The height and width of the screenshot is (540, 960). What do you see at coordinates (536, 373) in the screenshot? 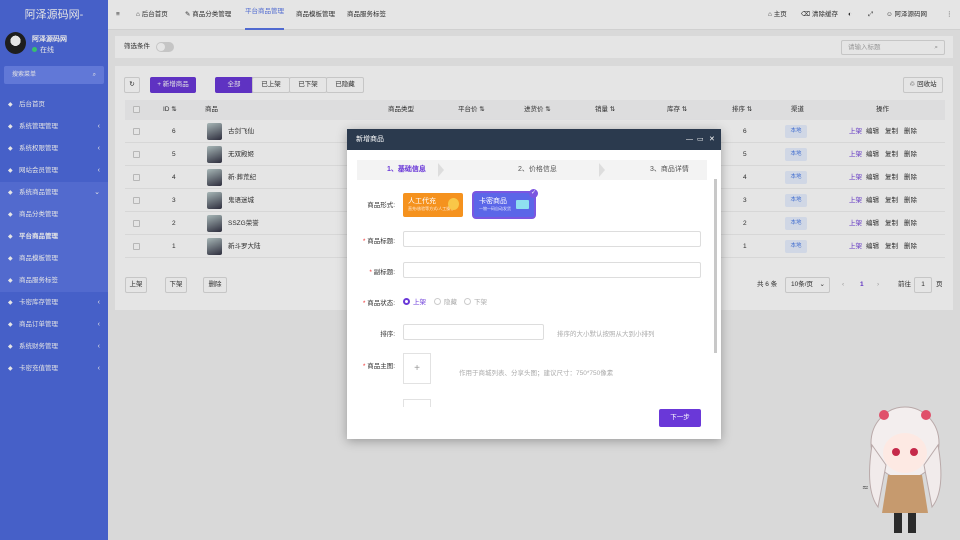
I see `image-hint: 作用于商城列表、分享头图；建议尺寸：750*750像素` at bounding box center [536, 373].